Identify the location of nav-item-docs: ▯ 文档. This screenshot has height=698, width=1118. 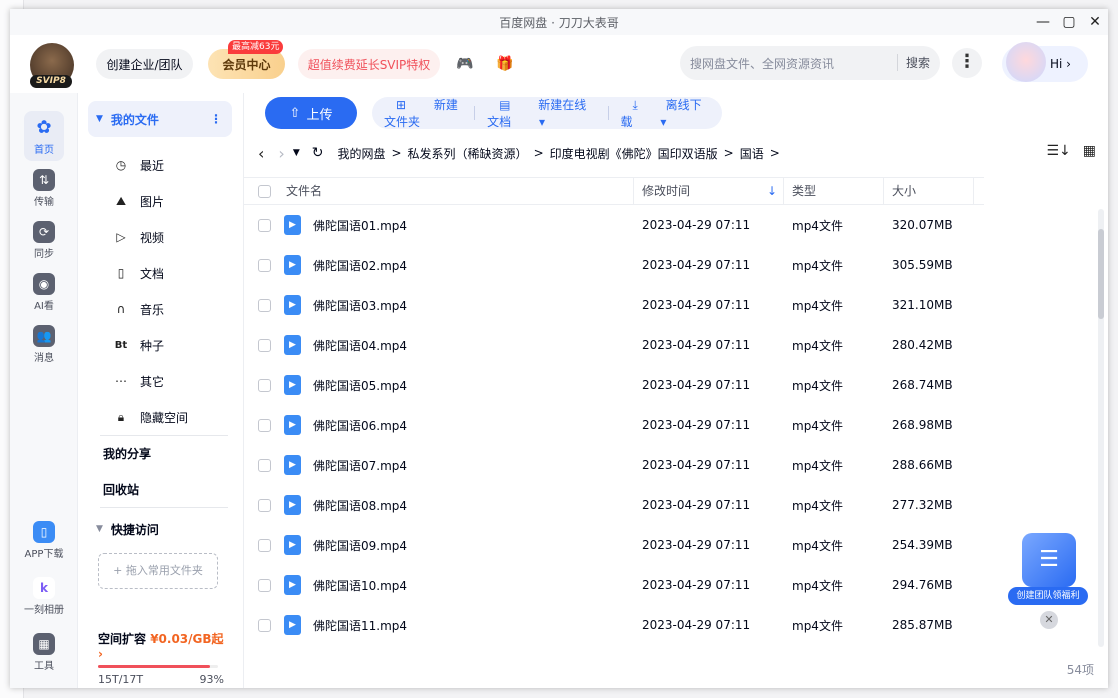
(160, 273).